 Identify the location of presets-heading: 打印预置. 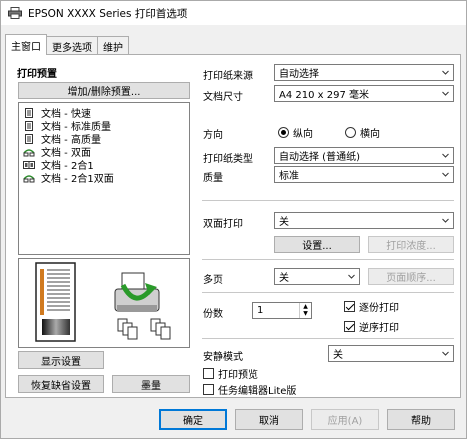
(37, 74).